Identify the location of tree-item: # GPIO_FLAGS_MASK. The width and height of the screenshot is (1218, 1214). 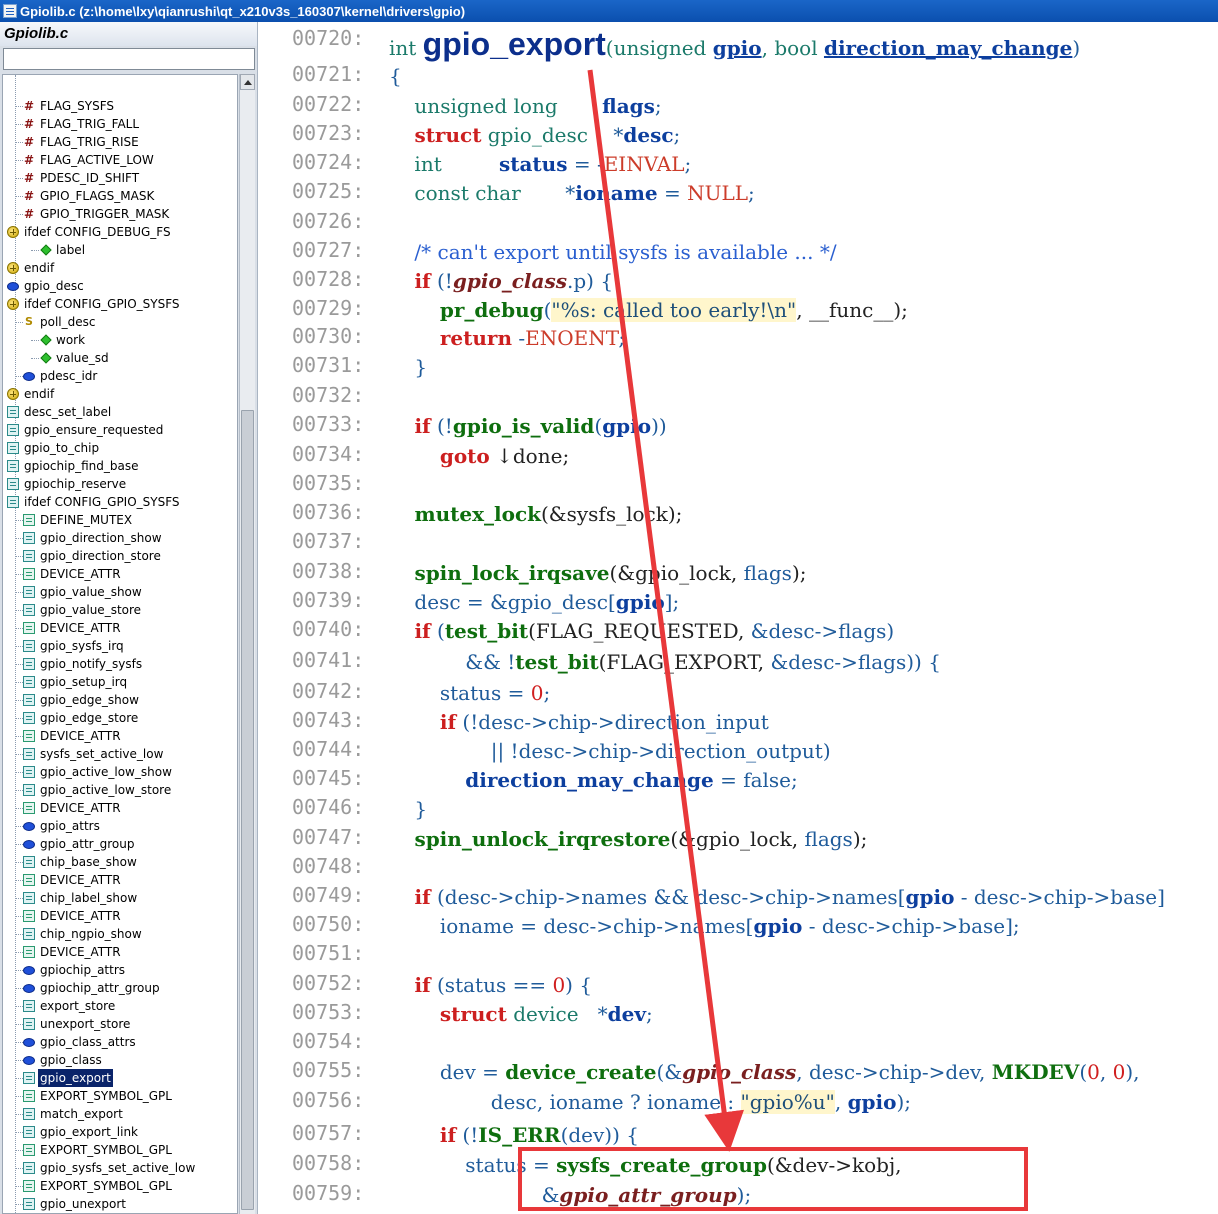
(120, 196).